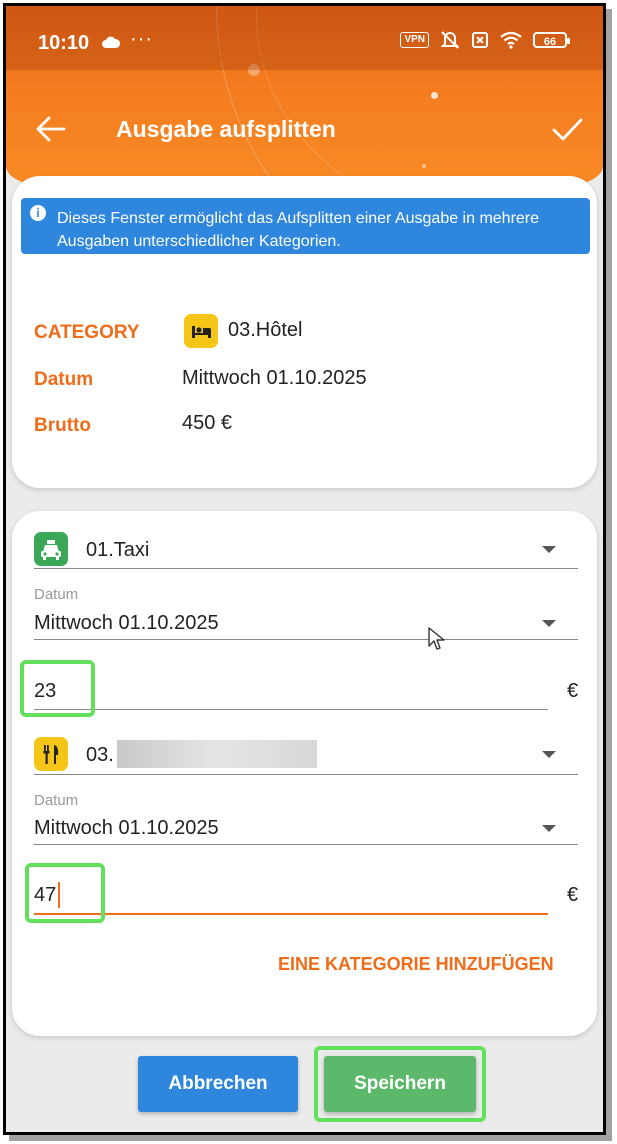 Image resolution: width=617 pixels, height=1144 pixels. Describe the element at coordinates (226, 129) in the screenshot. I see `page-title: Ausgabe aufsplitten` at that location.